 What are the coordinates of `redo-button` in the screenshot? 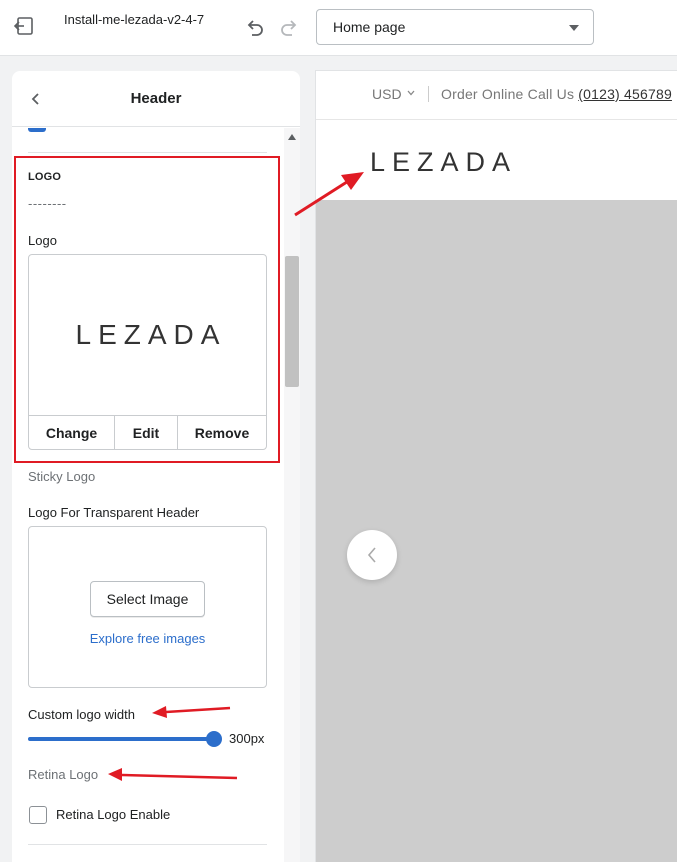 It's located at (290, 28).